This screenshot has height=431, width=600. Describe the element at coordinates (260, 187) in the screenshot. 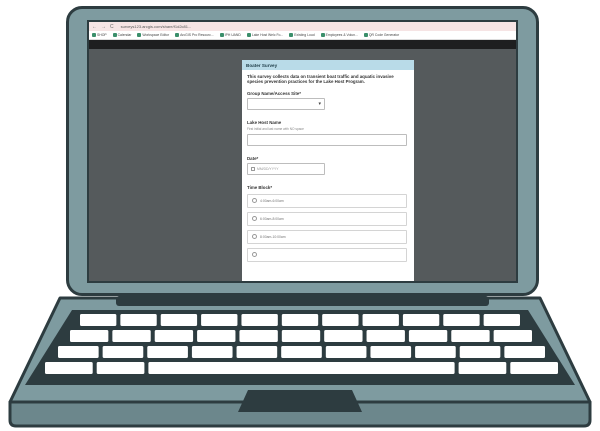

I see `timeblock-label: Time Block*` at that location.